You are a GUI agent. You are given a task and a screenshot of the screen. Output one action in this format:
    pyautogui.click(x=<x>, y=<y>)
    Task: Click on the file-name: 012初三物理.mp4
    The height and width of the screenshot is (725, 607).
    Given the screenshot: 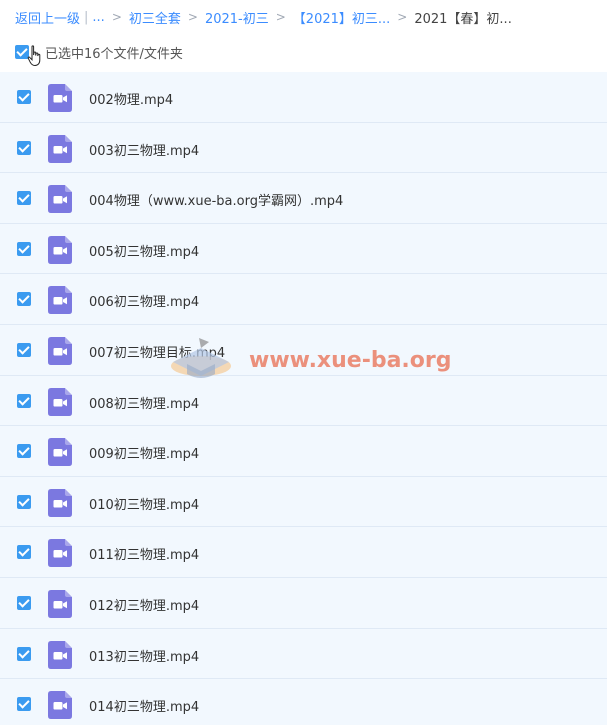 What is the action you would take?
    pyautogui.click(x=144, y=606)
    